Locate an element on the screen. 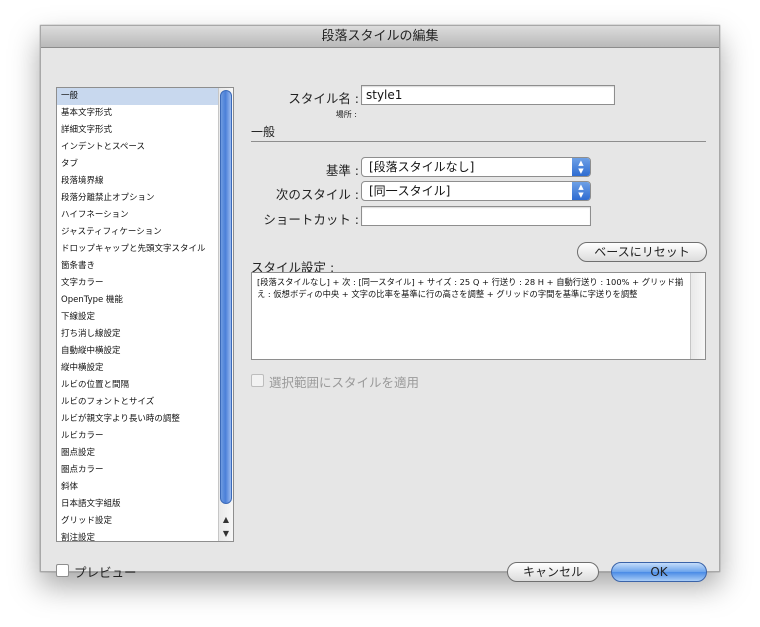 This screenshot has height=627, width=760. section-heading: 一般 is located at coordinates (263, 132).